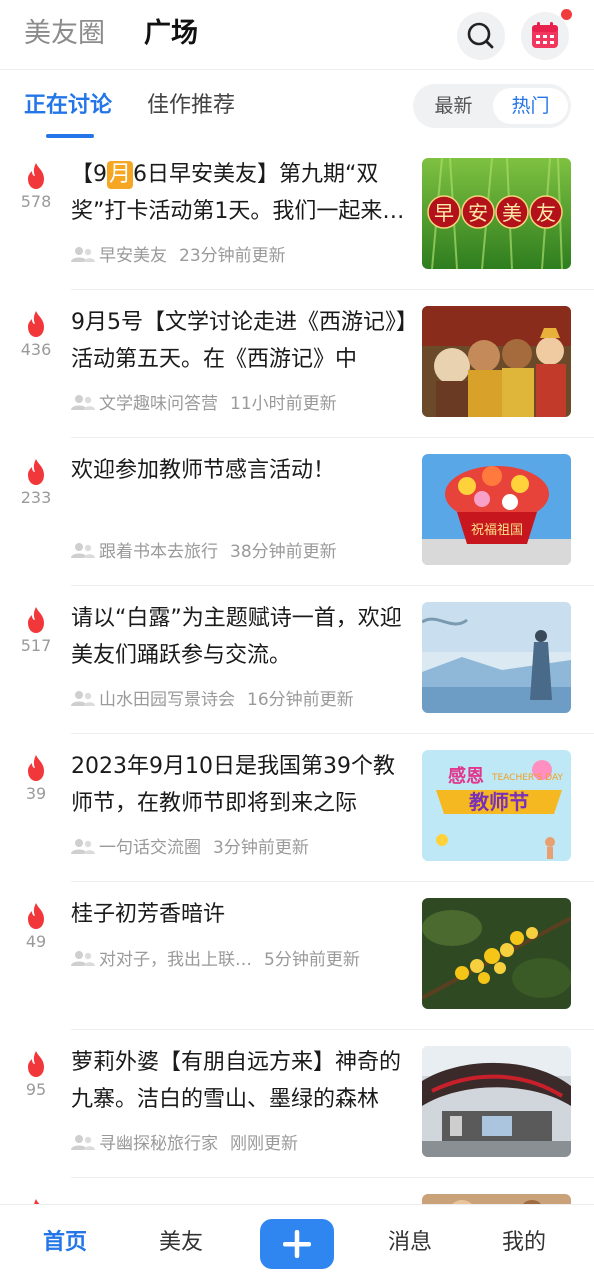  I want to click on thumb-caption: 祝福祖国, so click(497, 530).